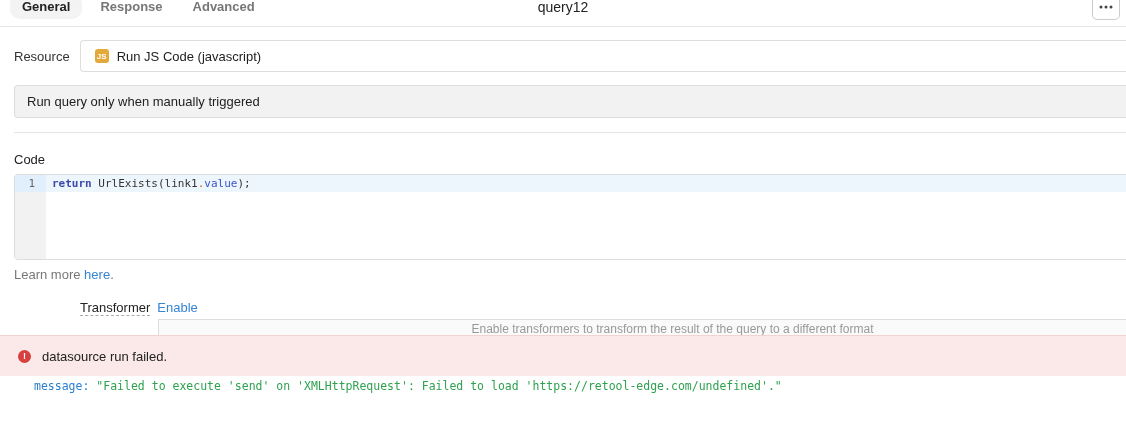 The image size is (1126, 422). What do you see at coordinates (30, 183) in the screenshot?
I see `line-number: 1` at bounding box center [30, 183].